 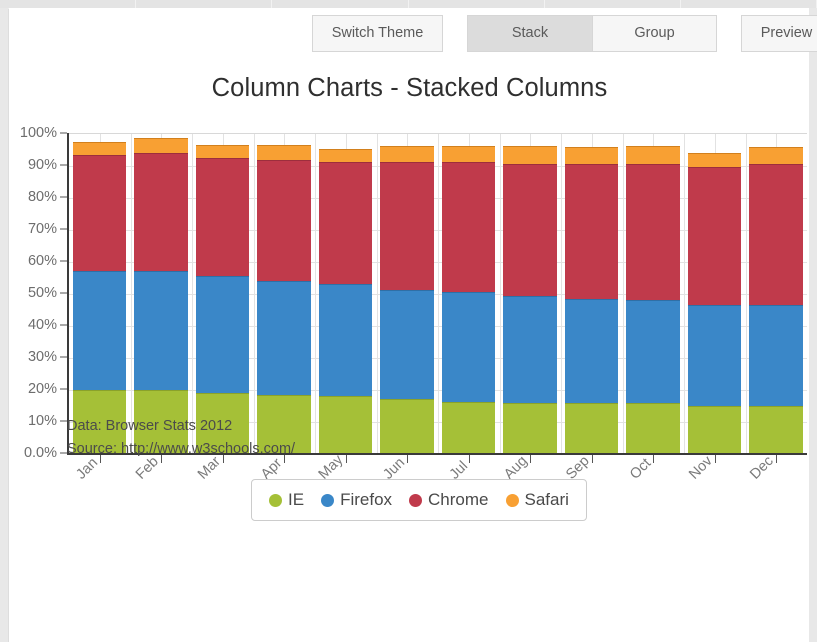 I want to click on chart-legend: IE Firefox Chrome Safari, so click(x=419, y=500).